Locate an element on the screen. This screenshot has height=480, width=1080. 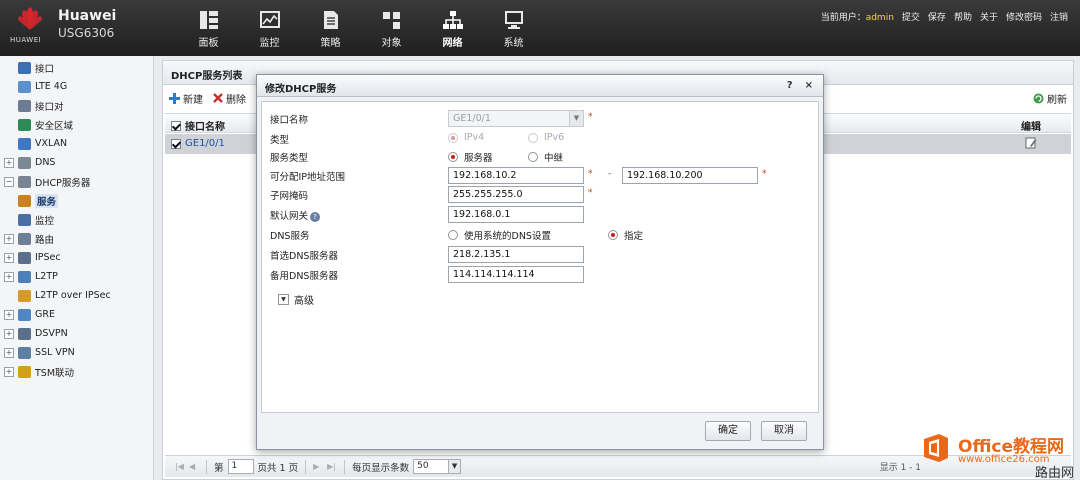
sidebar-item: + SSL VPN is located at coordinates (76, 352).